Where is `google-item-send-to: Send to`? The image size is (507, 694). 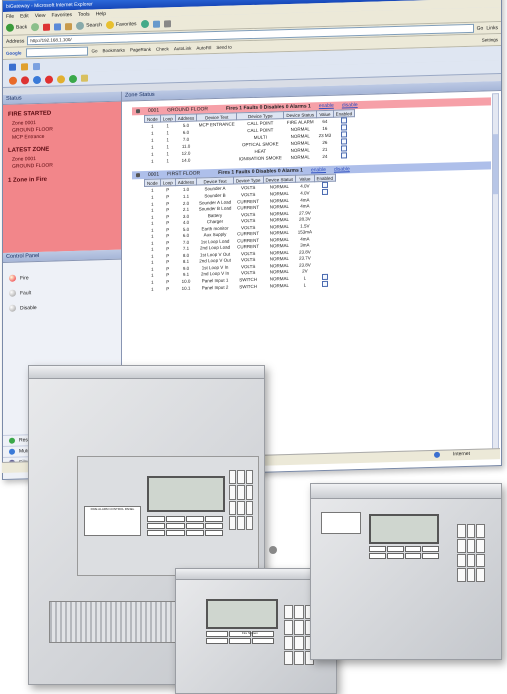 google-item-send-to: Send to is located at coordinates (224, 47).